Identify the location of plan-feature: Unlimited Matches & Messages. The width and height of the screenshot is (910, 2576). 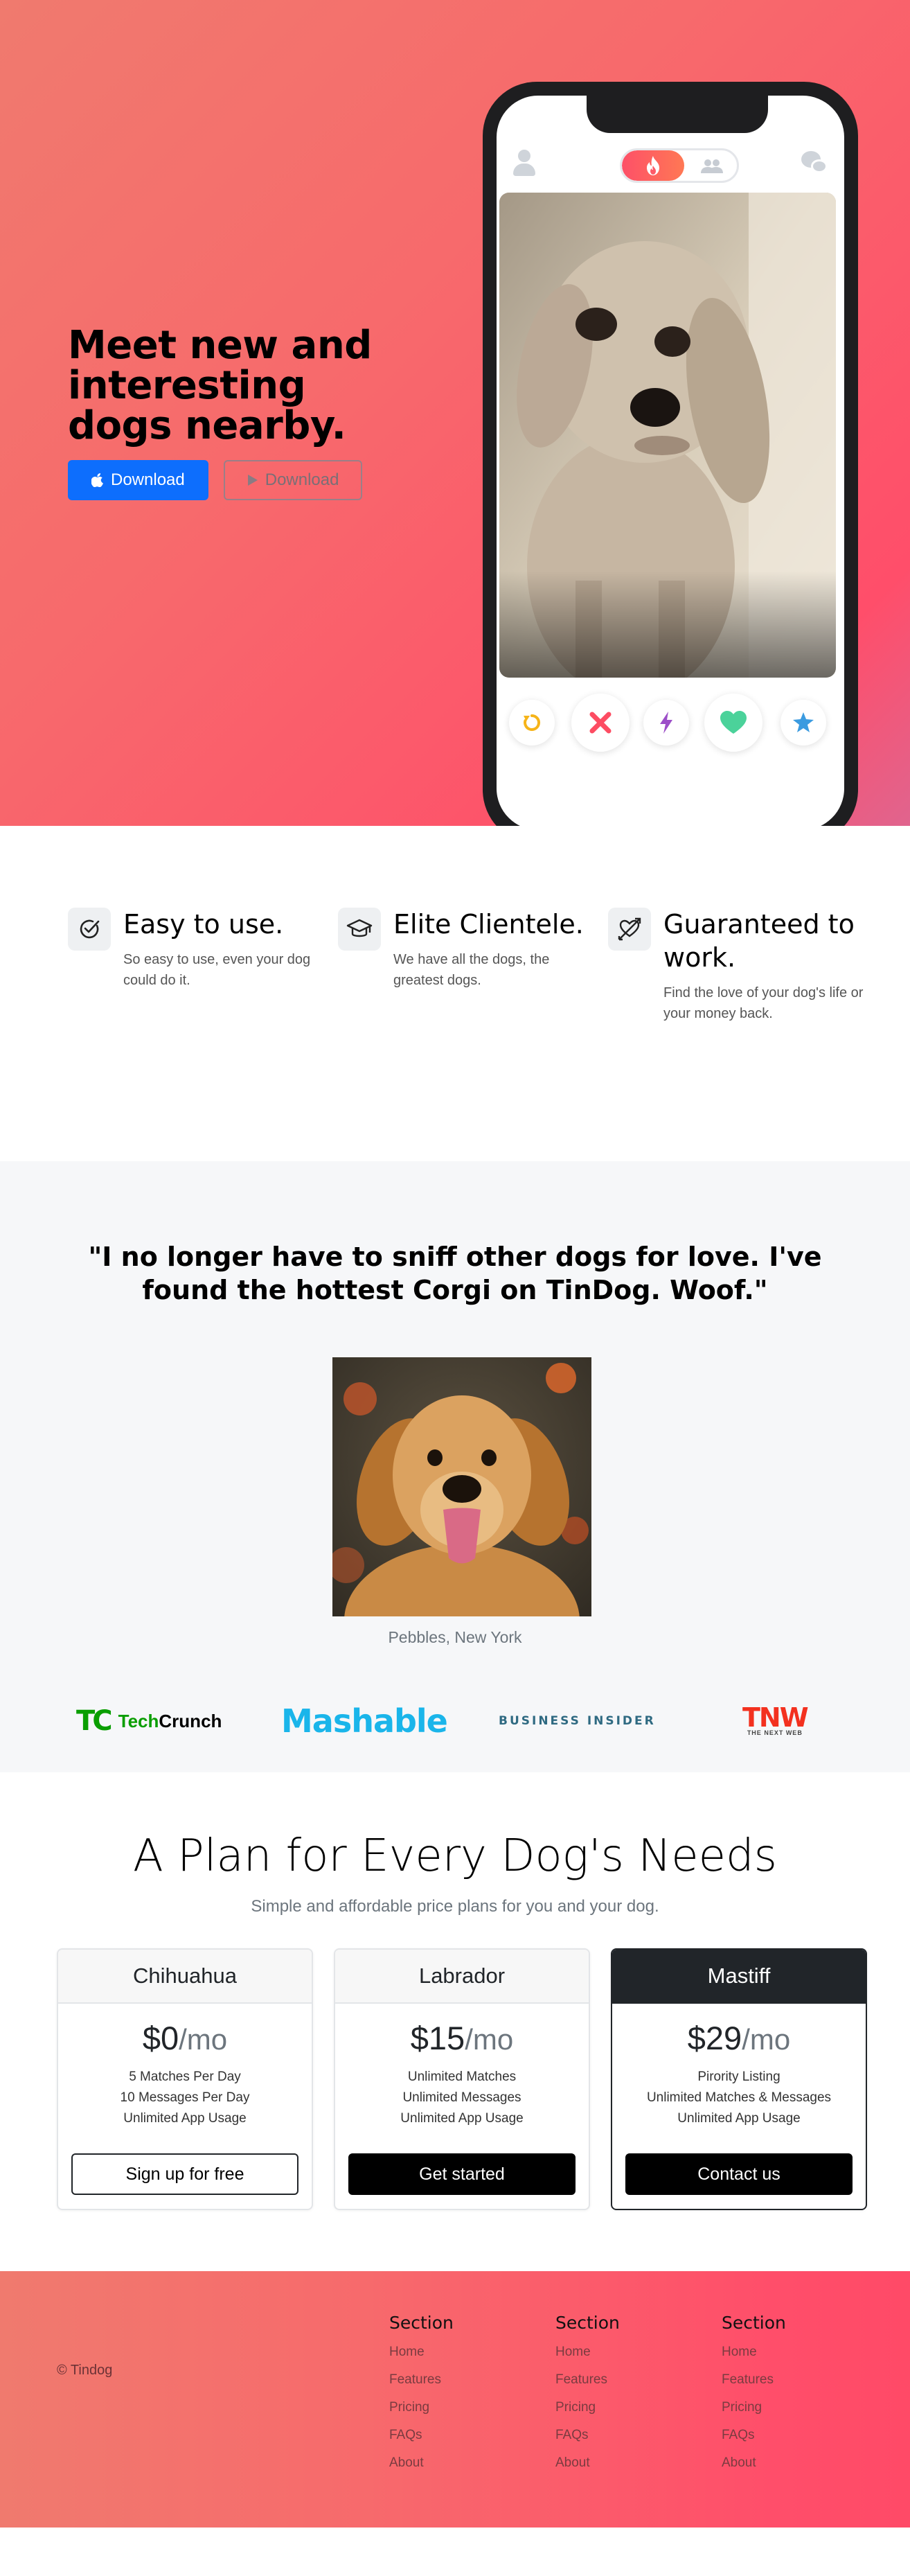
(739, 2097).